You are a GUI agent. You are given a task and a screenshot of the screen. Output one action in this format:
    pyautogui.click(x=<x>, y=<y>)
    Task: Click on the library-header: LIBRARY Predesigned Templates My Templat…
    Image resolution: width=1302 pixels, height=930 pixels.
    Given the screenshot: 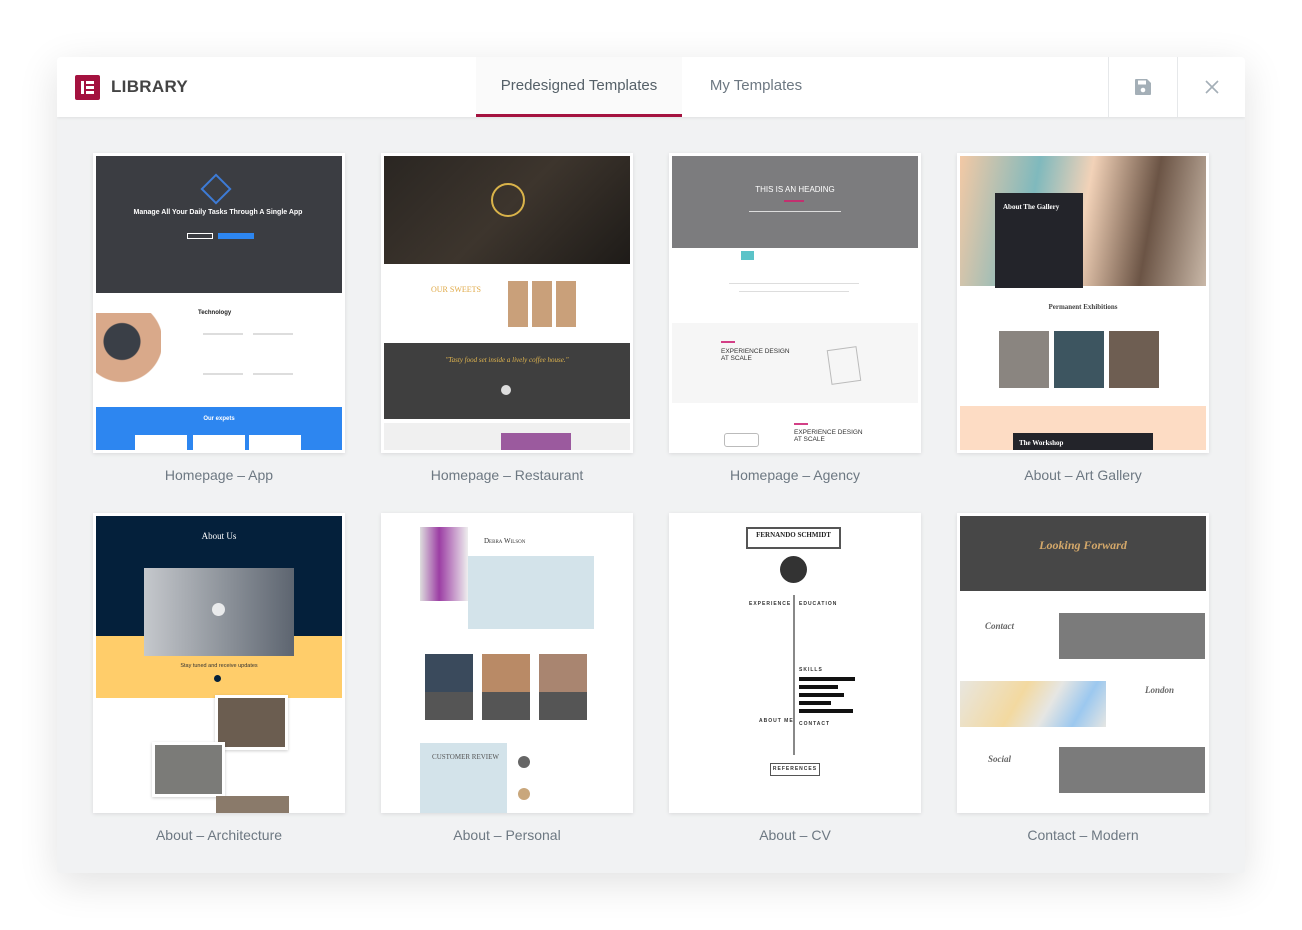 What is the action you would take?
    pyautogui.click(x=651, y=87)
    